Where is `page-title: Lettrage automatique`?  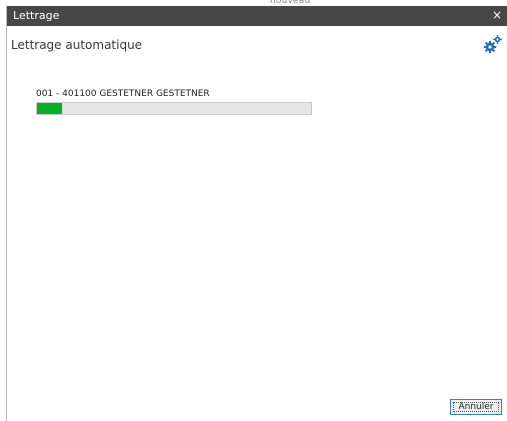 page-title: Lettrage automatique is located at coordinates (77, 45).